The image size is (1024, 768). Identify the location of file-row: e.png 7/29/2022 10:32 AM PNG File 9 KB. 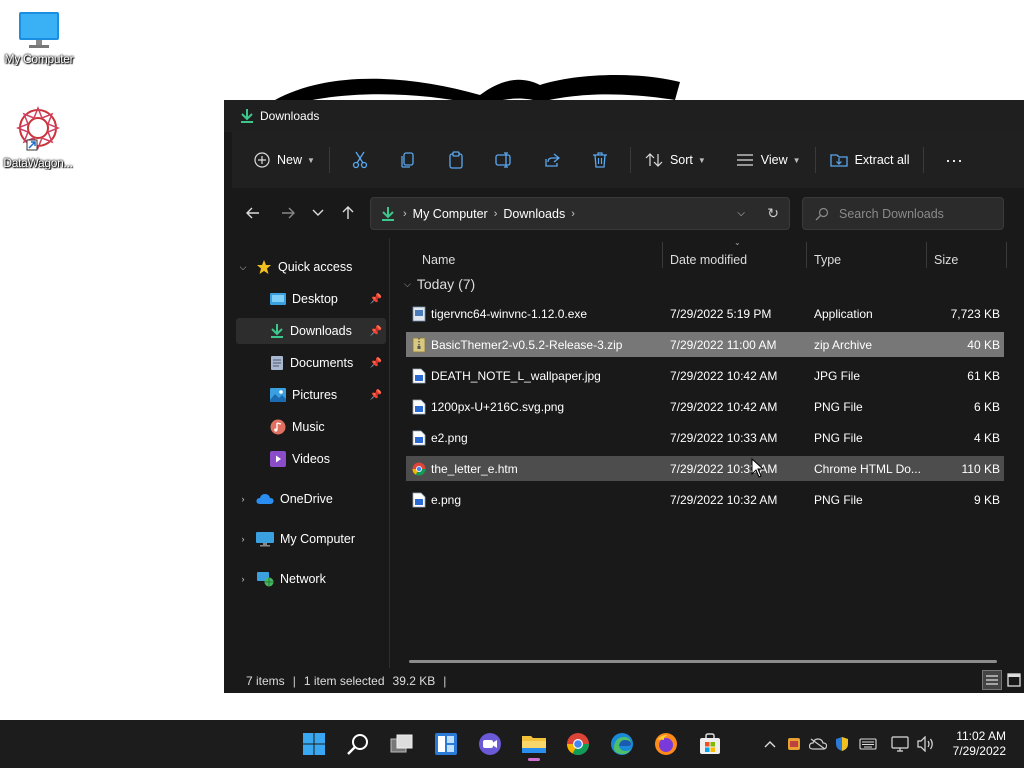
(705, 499).